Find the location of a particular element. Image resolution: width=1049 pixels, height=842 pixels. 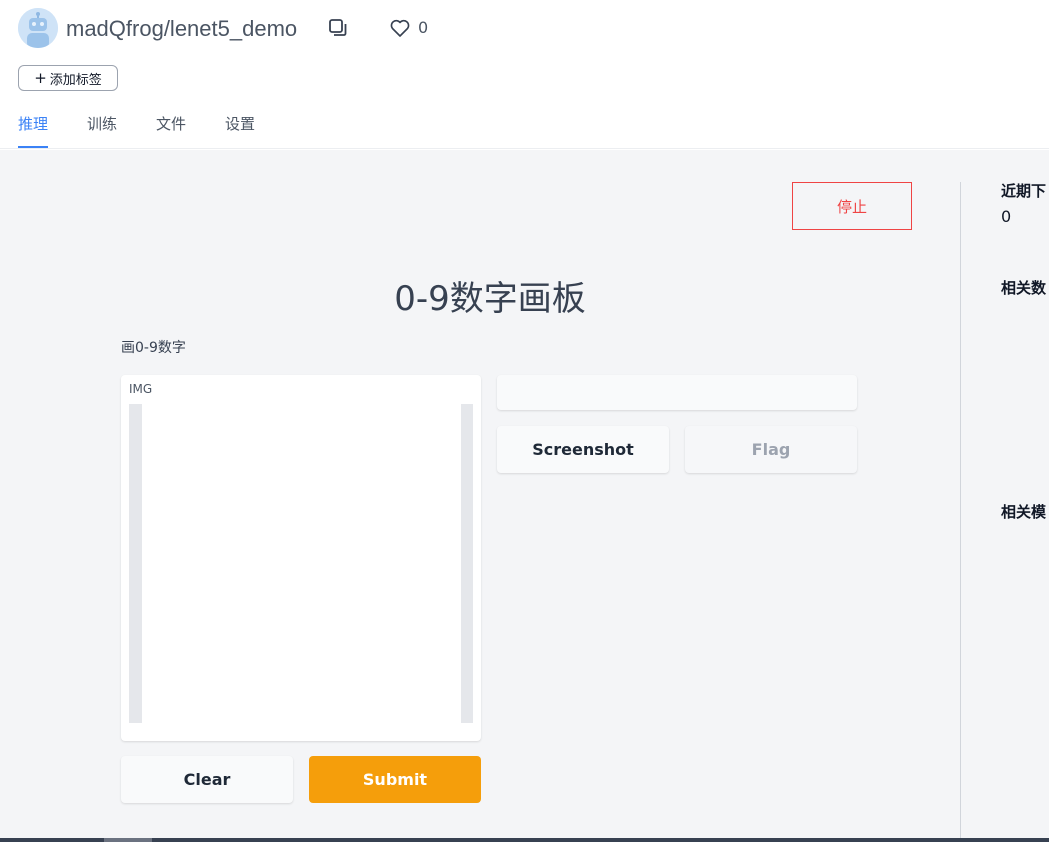

robot-avatar-icon is located at coordinates (38, 28).